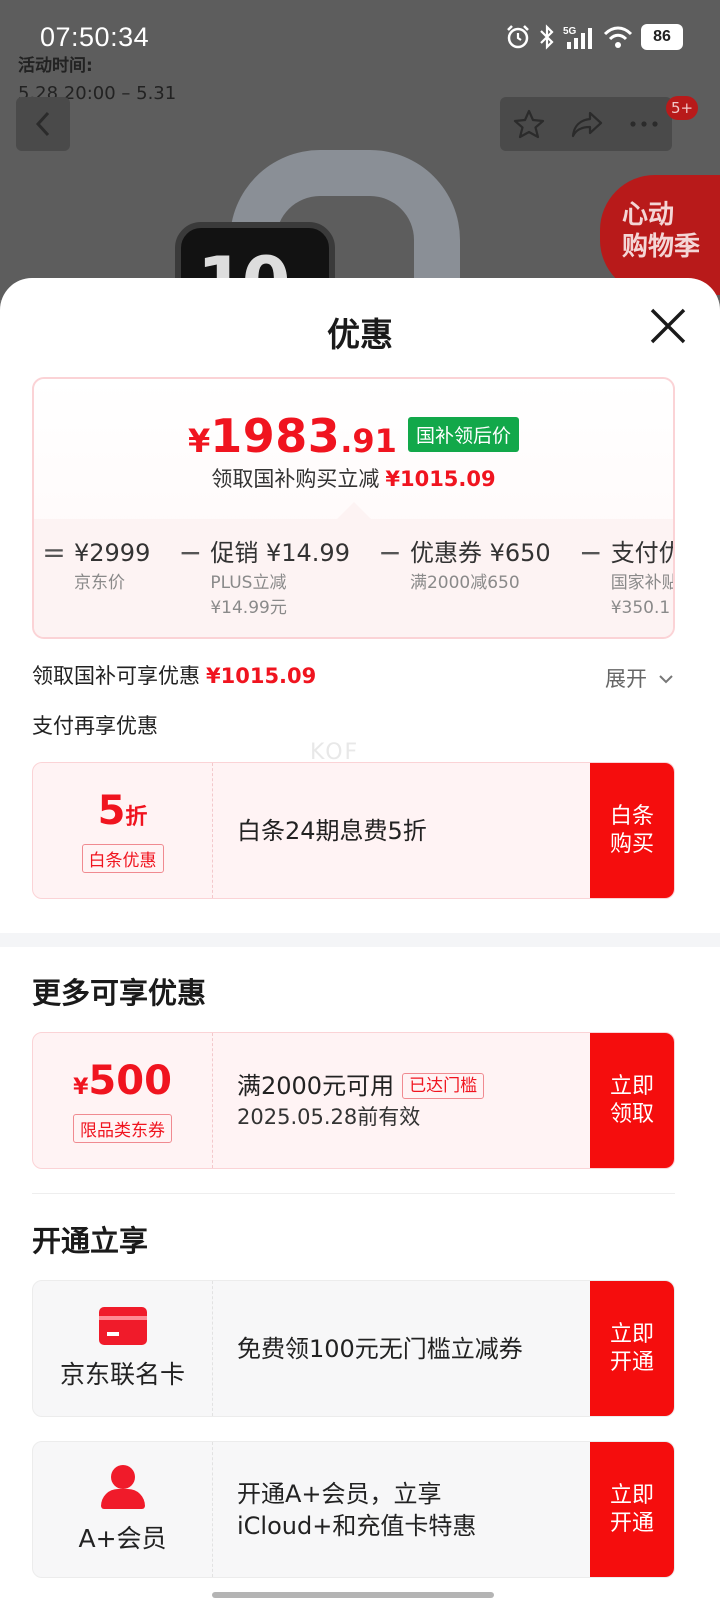  Describe the element at coordinates (618, 37) in the screenshot. I see `wifi-icon` at that location.